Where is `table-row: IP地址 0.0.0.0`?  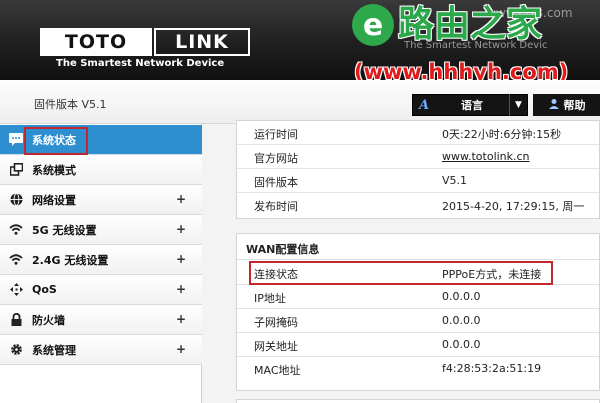 table-row: IP地址 0.0.0.0 is located at coordinates (418, 297).